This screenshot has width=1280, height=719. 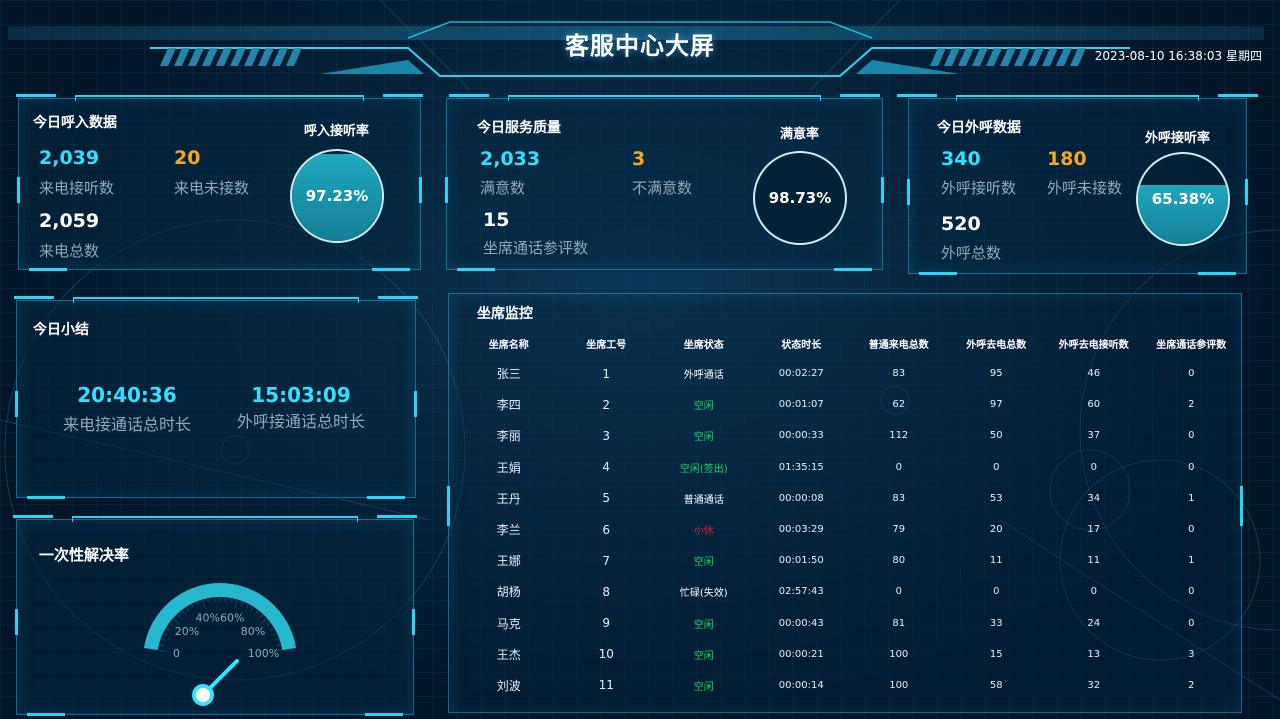 What do you see at coordinates (1183, 199) in the screenshot?
I see `outbound-rate-ring: 65.38%` at bounding box center [1183, 199].